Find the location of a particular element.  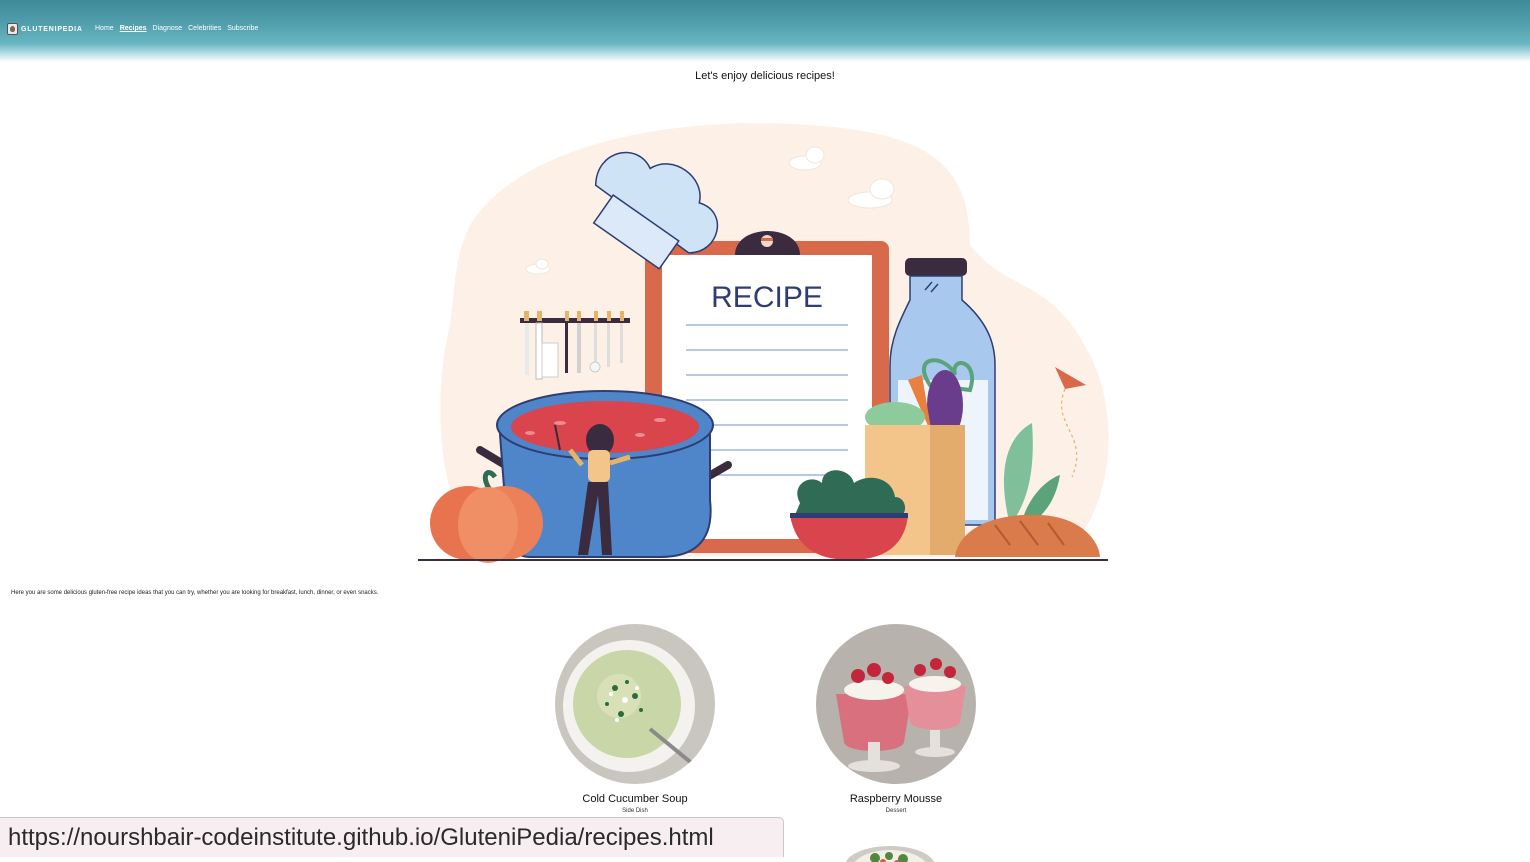

raspberry-mousse-image is located at coordinates (896, 704).